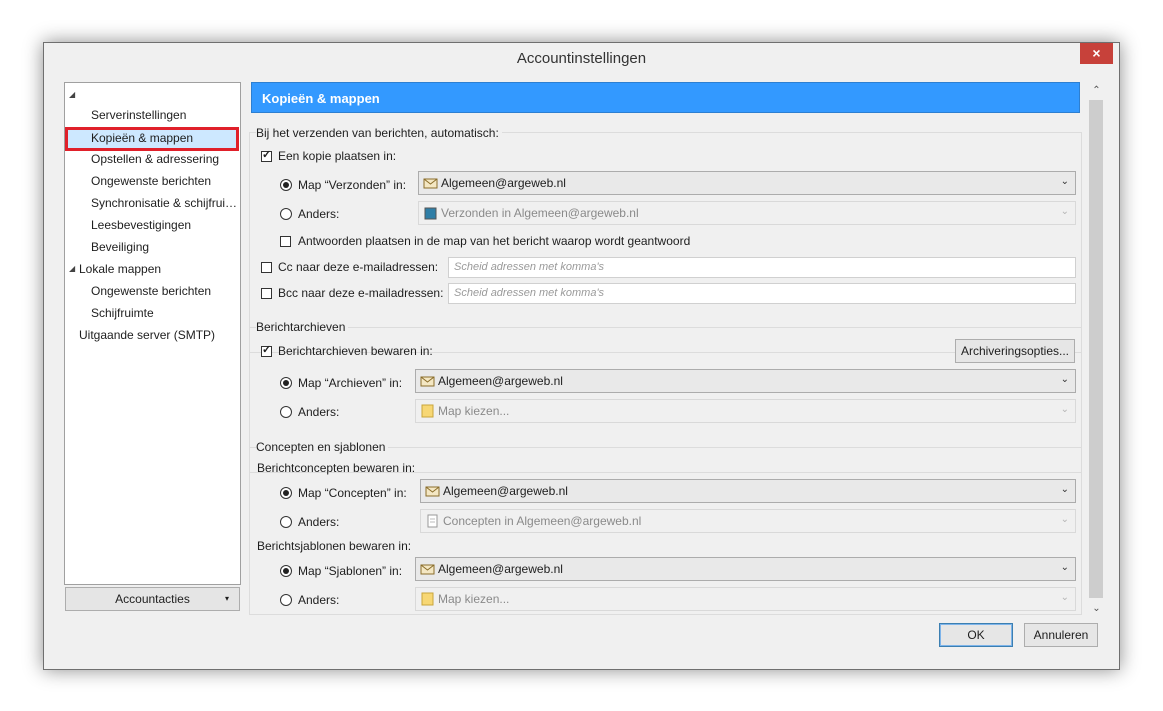 The height and width of the screenshot is (711, 1163). Describe the element at coordinates (350, 383) in the screenshot. I see `archive-folder-label: Map “Archieven” in:` at that location.